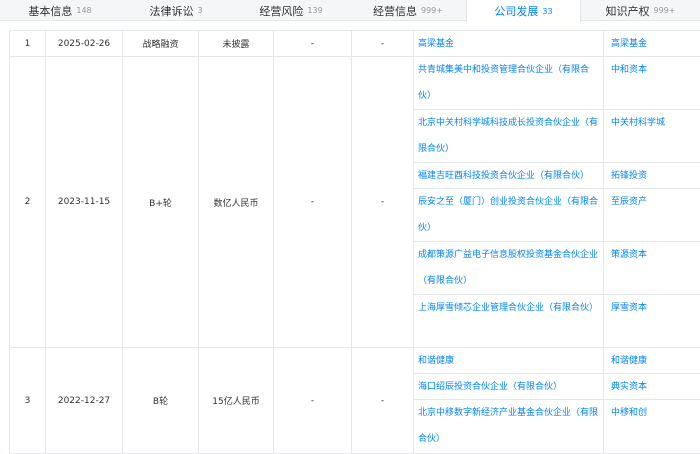 The width and height of the screenshot is (700, 454). Describe the element at coordinates (83, 10) in the screenshot. I see `tab-count: 148` at that location.